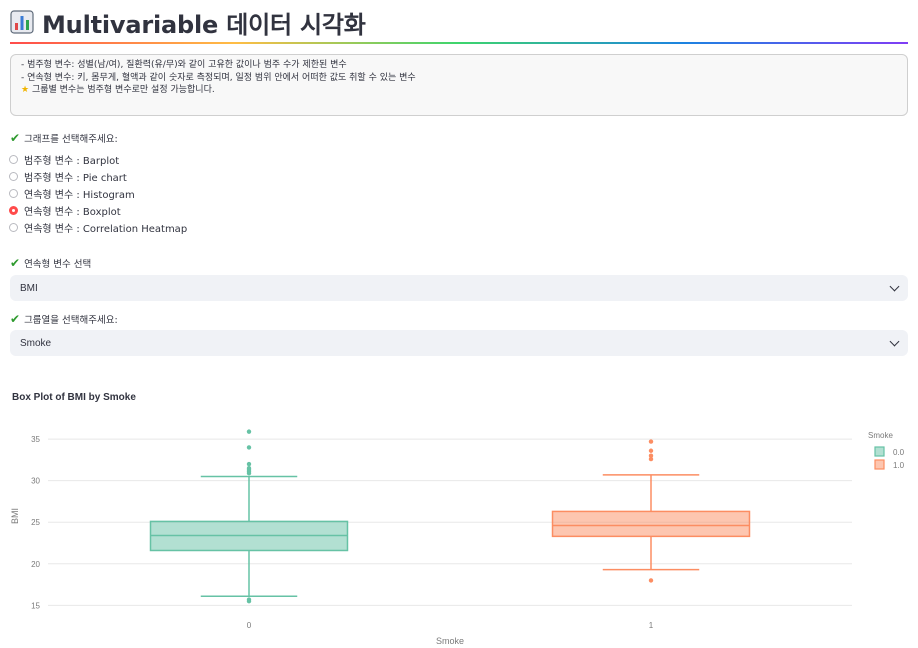 This screenshot has width=918, height=648. I want to click on variable-select-label: ✔ 연속형 변수 선택, so click(50, 263).